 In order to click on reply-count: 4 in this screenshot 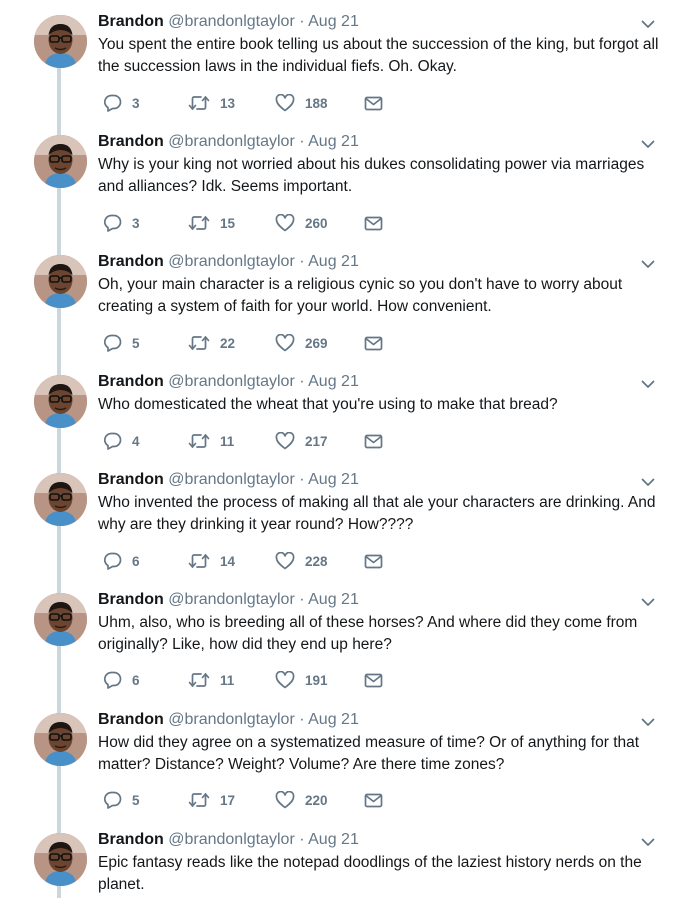, I will do `click(136, 441)`.